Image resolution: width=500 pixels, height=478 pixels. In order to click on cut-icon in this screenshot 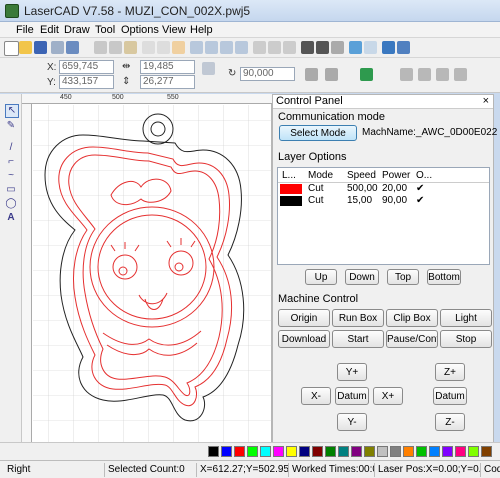, I will do `click(100, 47)`.